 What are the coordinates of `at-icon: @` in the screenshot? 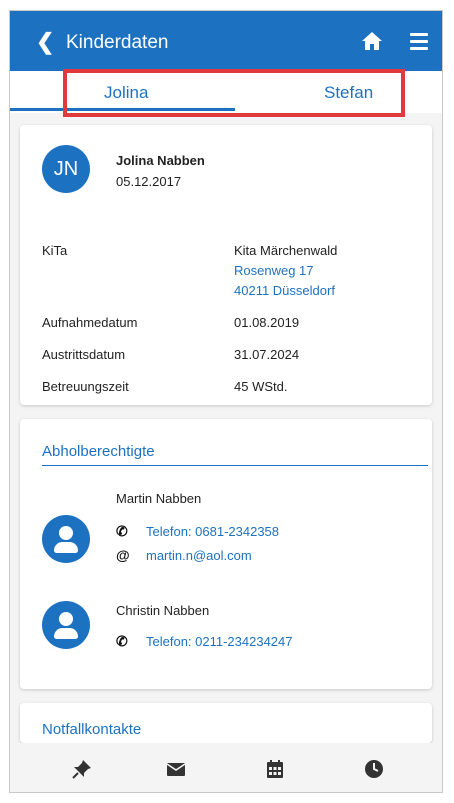 It's located at (123, 555).